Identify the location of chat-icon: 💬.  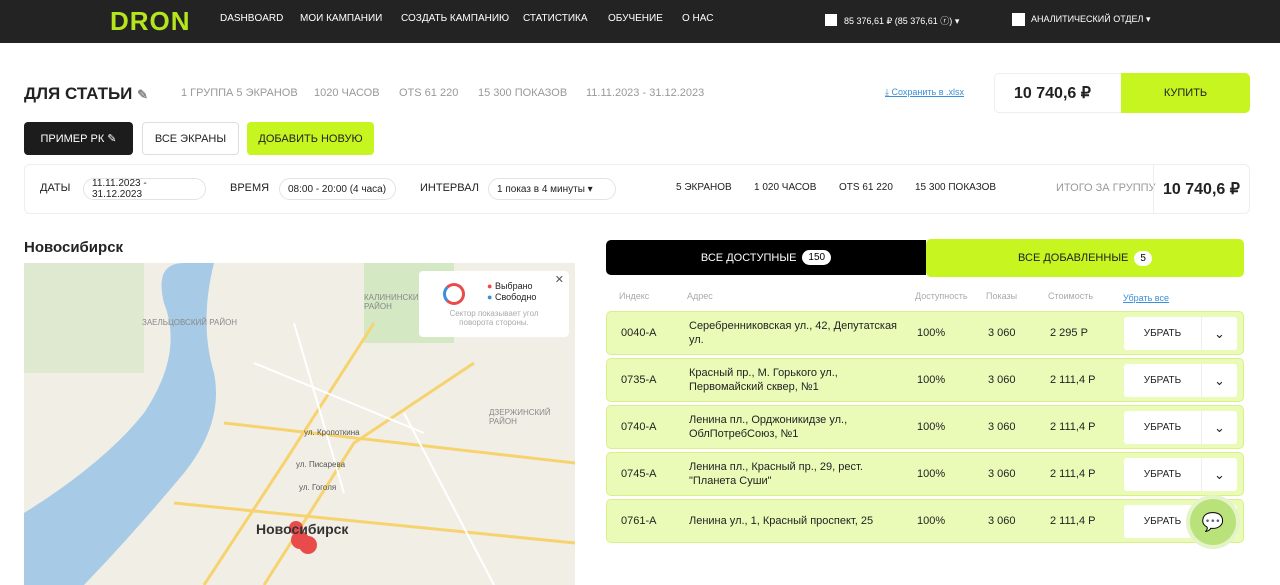
(1213, 522).